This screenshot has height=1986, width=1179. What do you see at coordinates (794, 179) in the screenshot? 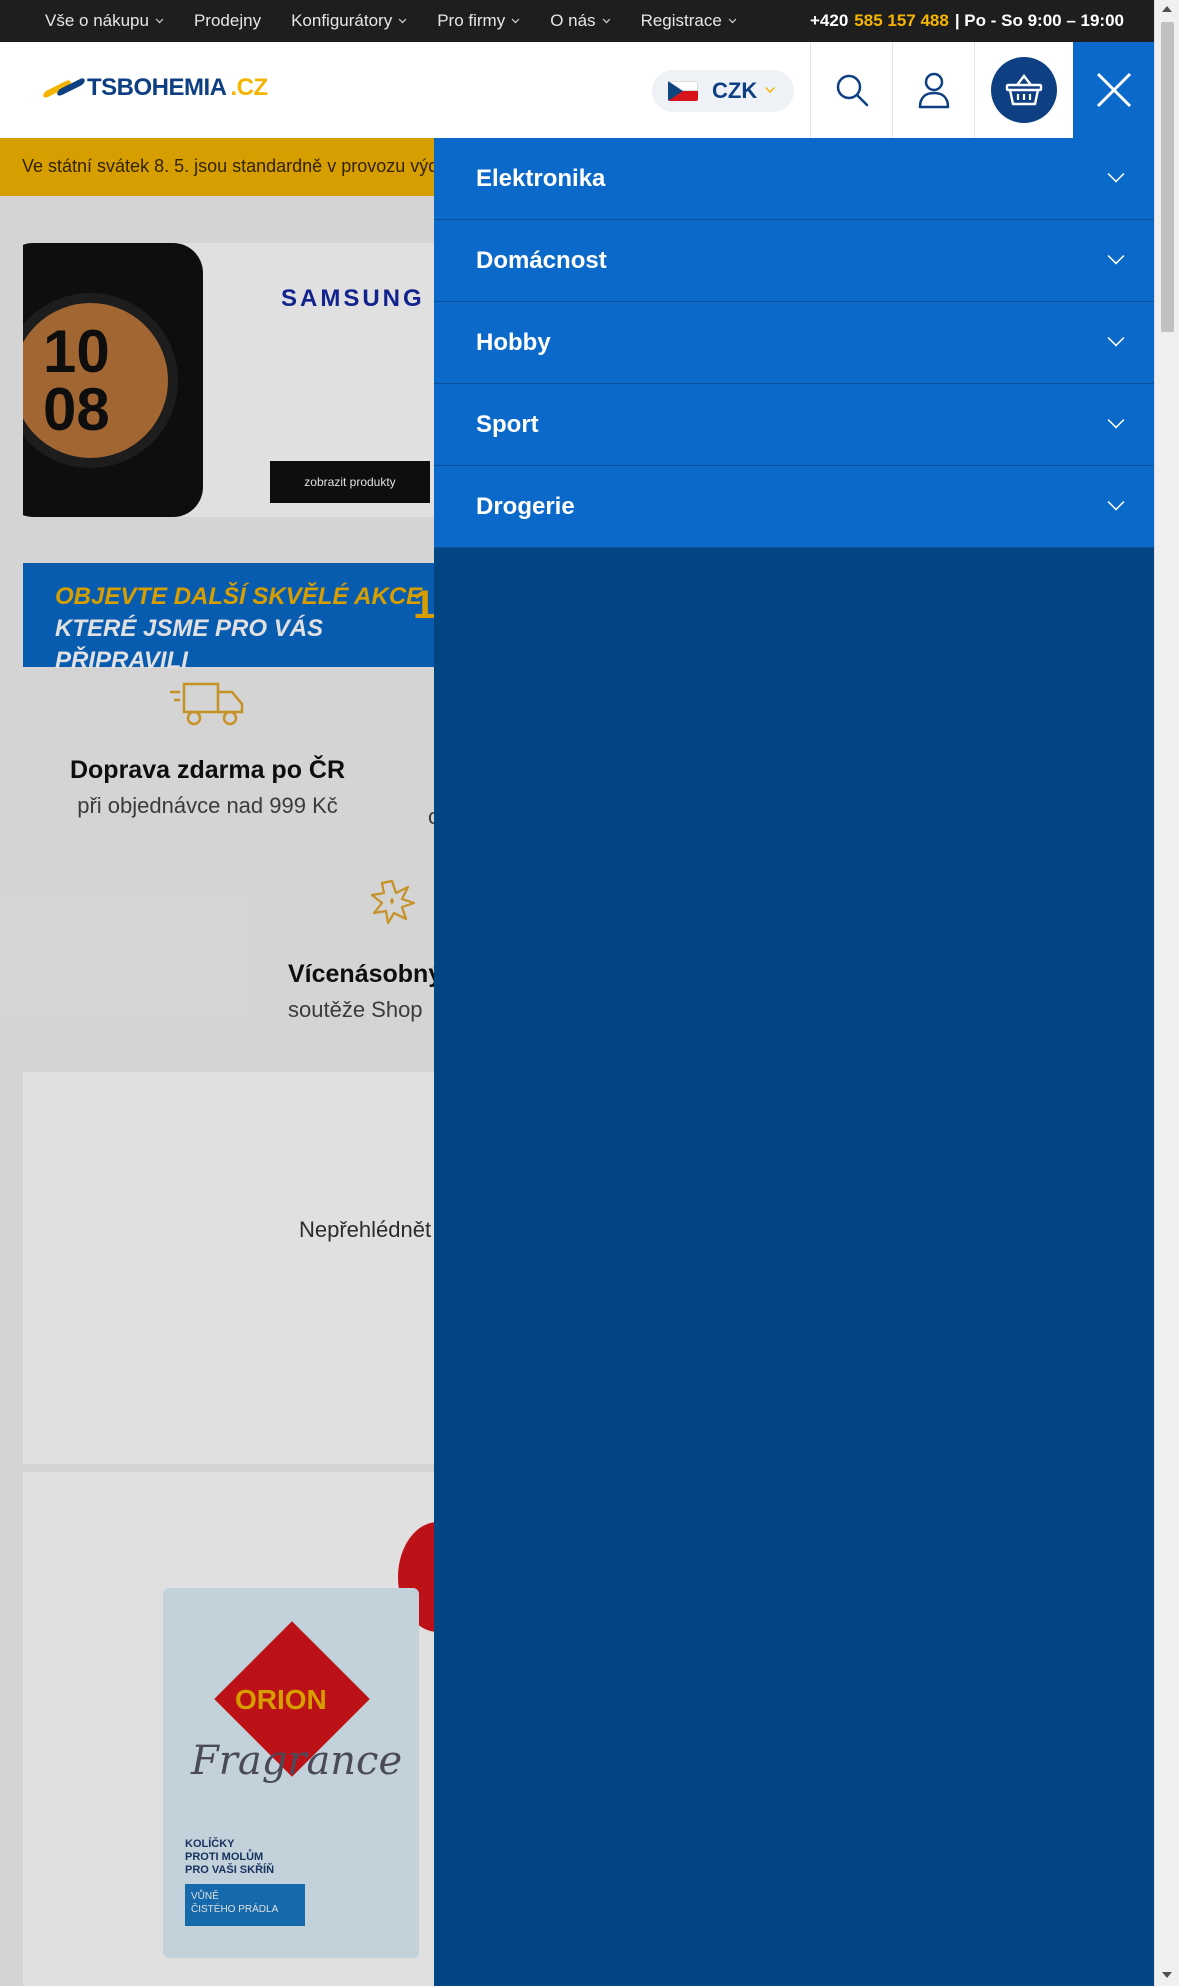
I see `menu-item-elektronika: Elektronika` at bounding box center [794, 179].